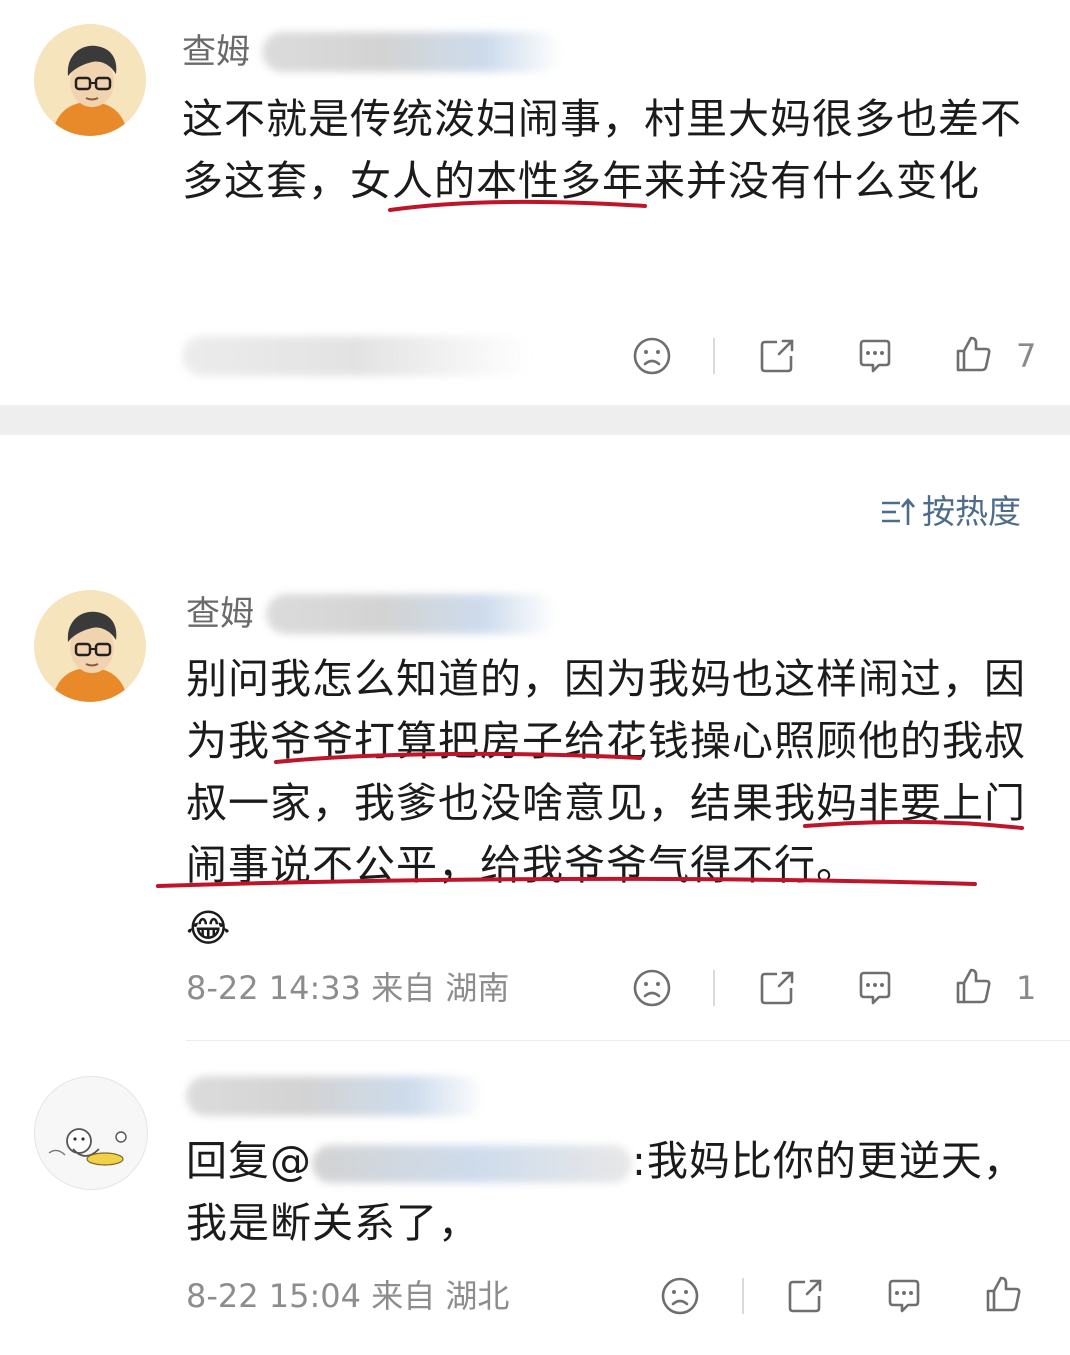 This screenshot has width=1070, height=1355. I want to click on reply-mention: 回复@, so click(249, 1161).